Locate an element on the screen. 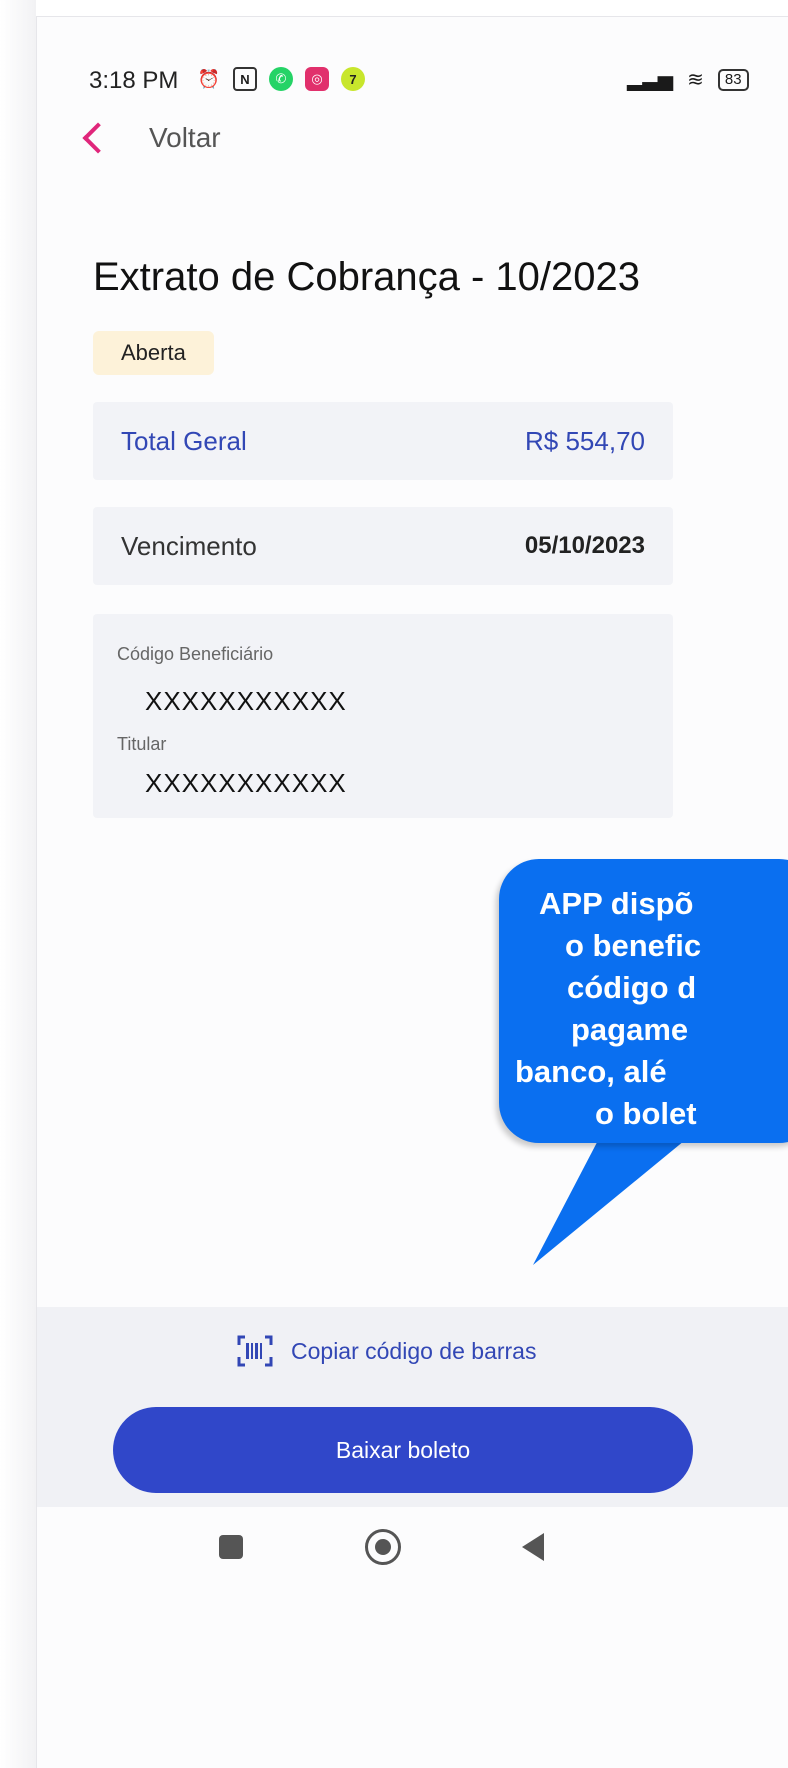 The width and height of the screenshot is (788, 1768). total-row: Total Geral R$ 554,70 is located at coordinates (383, 441).